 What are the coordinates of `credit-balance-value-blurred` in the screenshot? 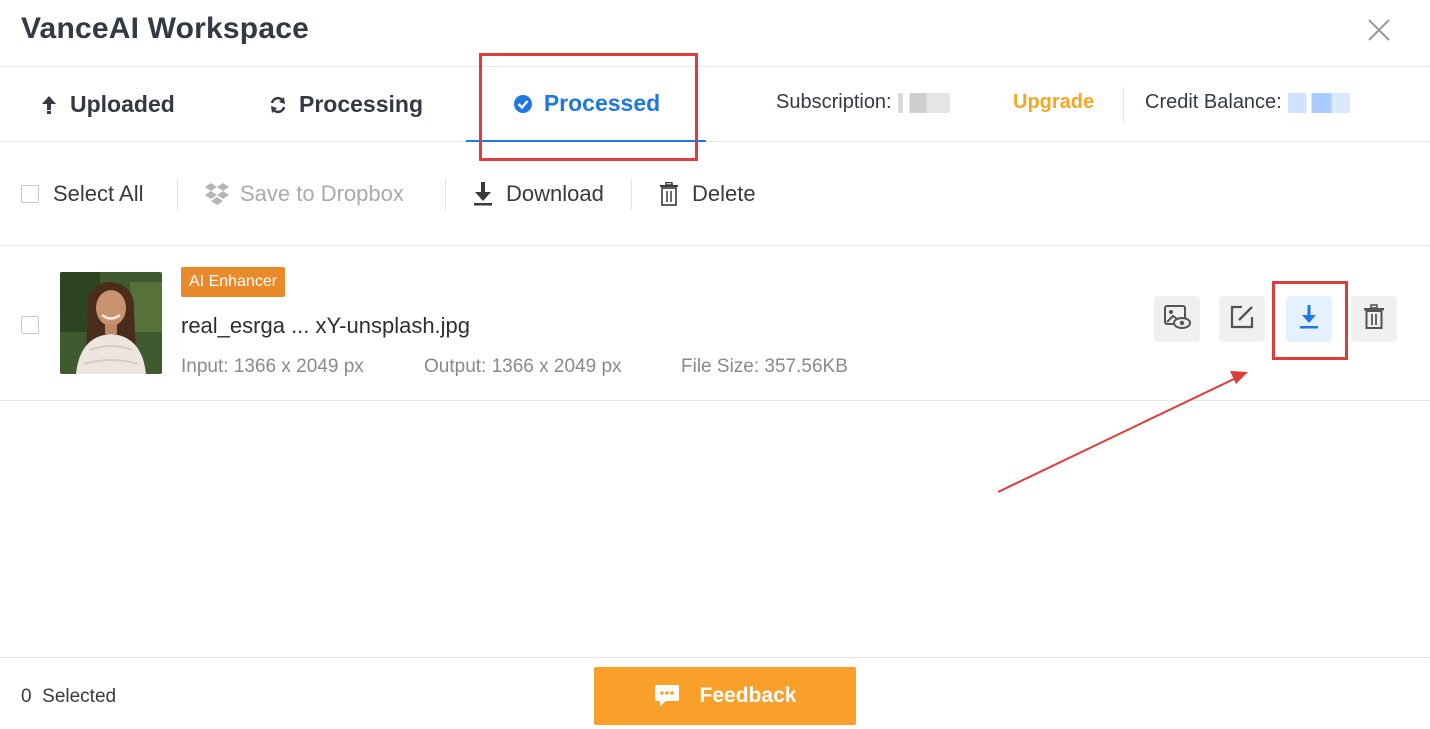 It's located at (1318, 102).